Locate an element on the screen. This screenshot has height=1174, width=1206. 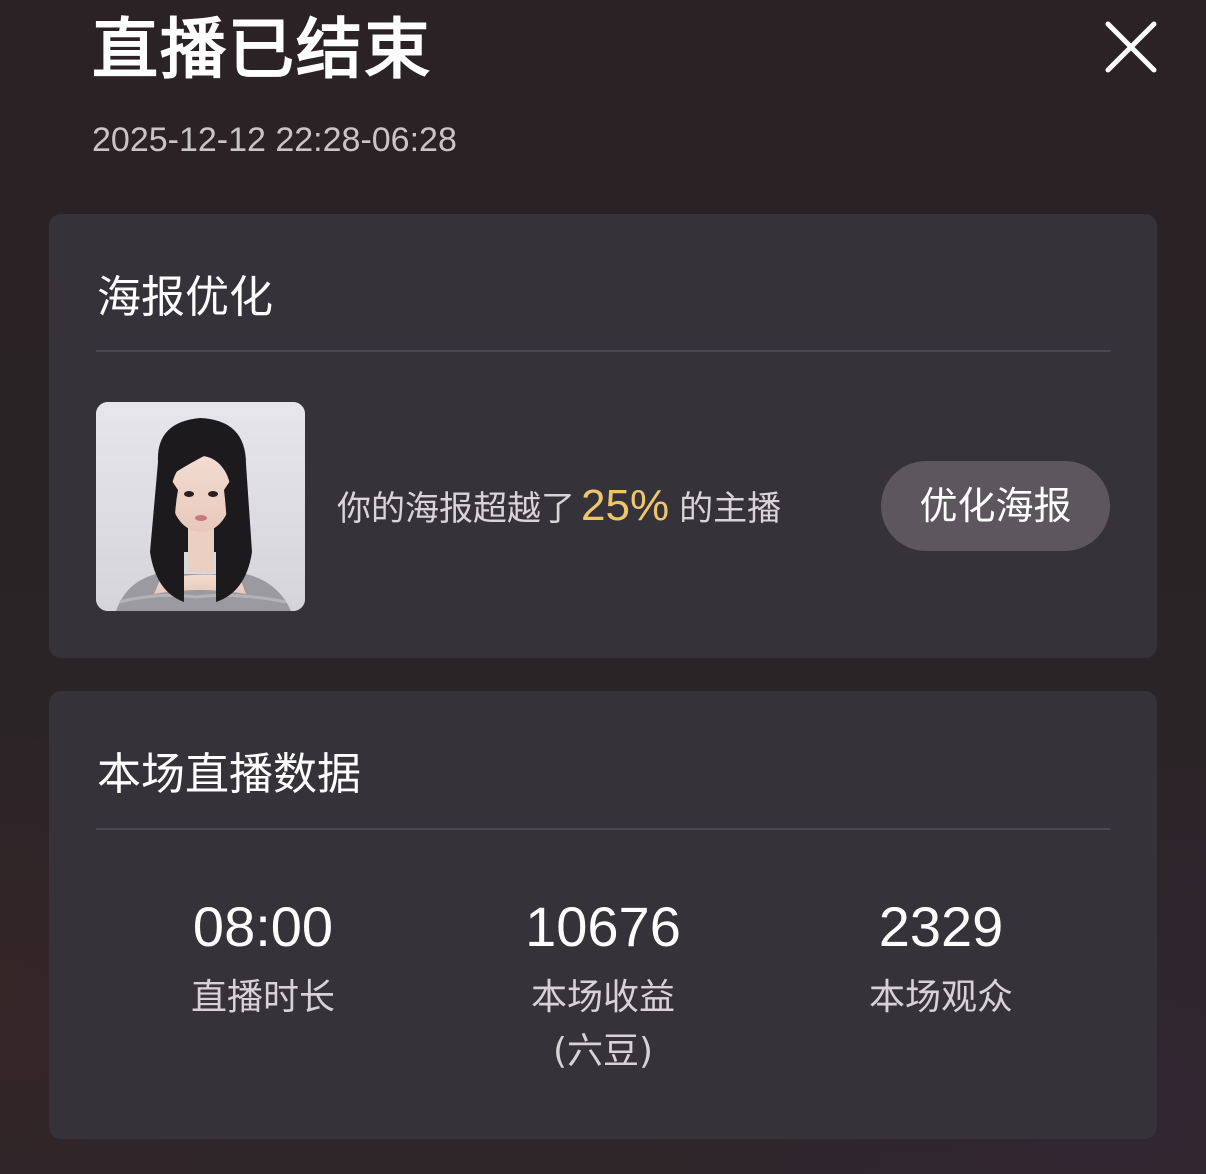
stat-earnings: 10676 本场收益 (六豆) is located at coordinates (603, 987).